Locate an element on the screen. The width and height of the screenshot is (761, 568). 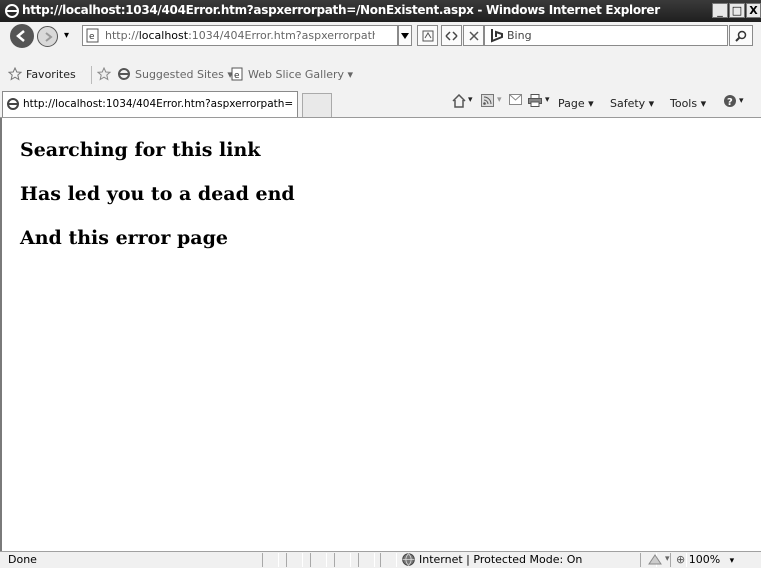
close-button: X is located at coordinates (753, 10).